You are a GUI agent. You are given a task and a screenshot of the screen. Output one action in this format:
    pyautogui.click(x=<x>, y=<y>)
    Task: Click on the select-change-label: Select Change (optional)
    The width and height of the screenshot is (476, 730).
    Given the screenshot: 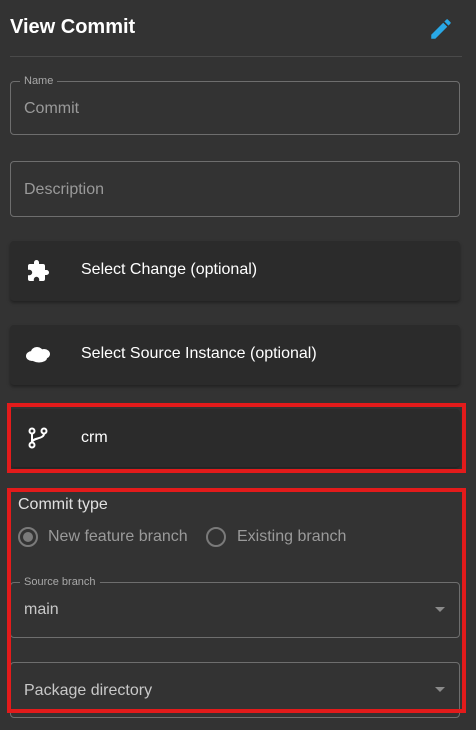 What is the action you would take?
    pyautogui.click(x=169, y=269)
    